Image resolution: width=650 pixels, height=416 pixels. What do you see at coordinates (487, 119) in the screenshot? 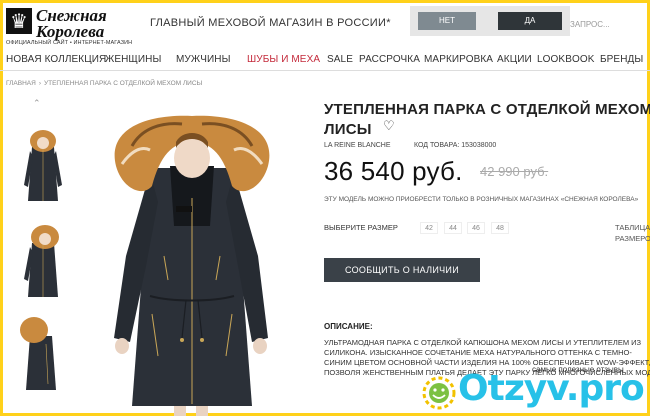
I see `product-title: УТЕПЛЕННАЯ ПАРКА С ОТДЕЛКОЙ МЕХОМ ЛИСЫ` at bounding box center [487, 119].